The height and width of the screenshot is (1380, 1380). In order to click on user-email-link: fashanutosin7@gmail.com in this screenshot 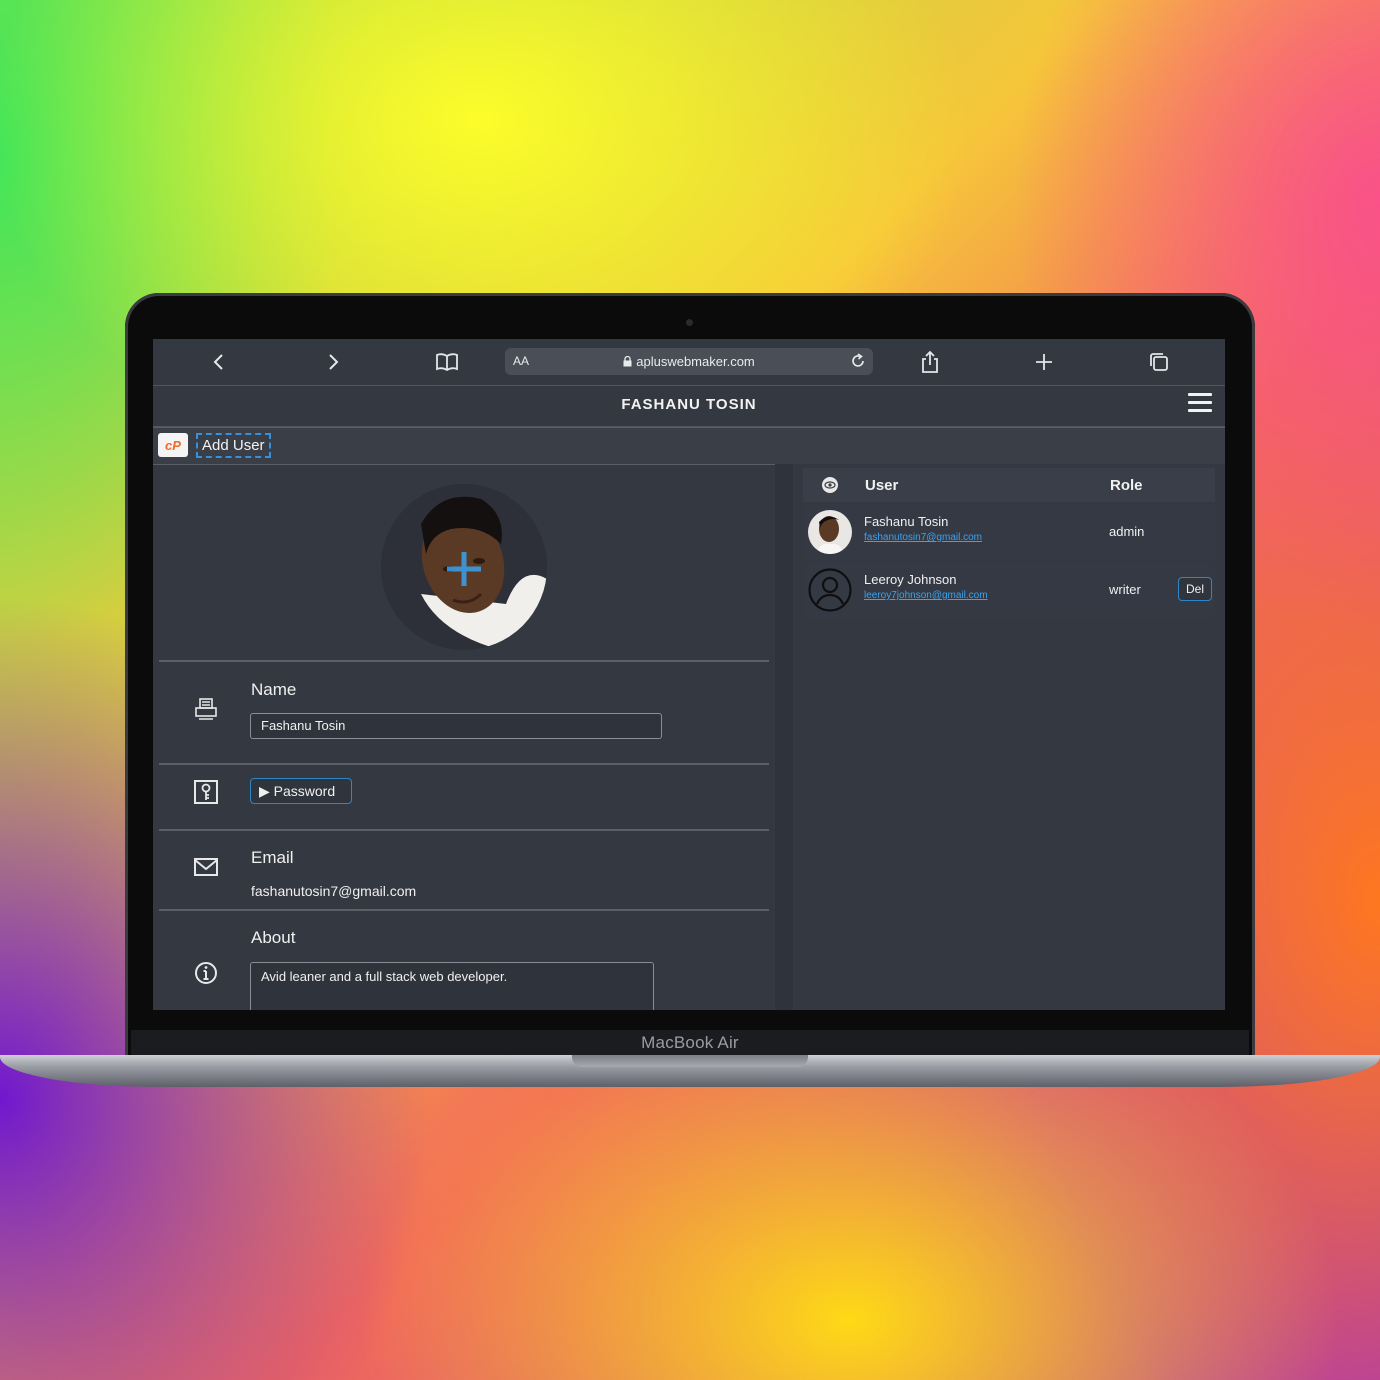, I will do `click(923, 537)`.